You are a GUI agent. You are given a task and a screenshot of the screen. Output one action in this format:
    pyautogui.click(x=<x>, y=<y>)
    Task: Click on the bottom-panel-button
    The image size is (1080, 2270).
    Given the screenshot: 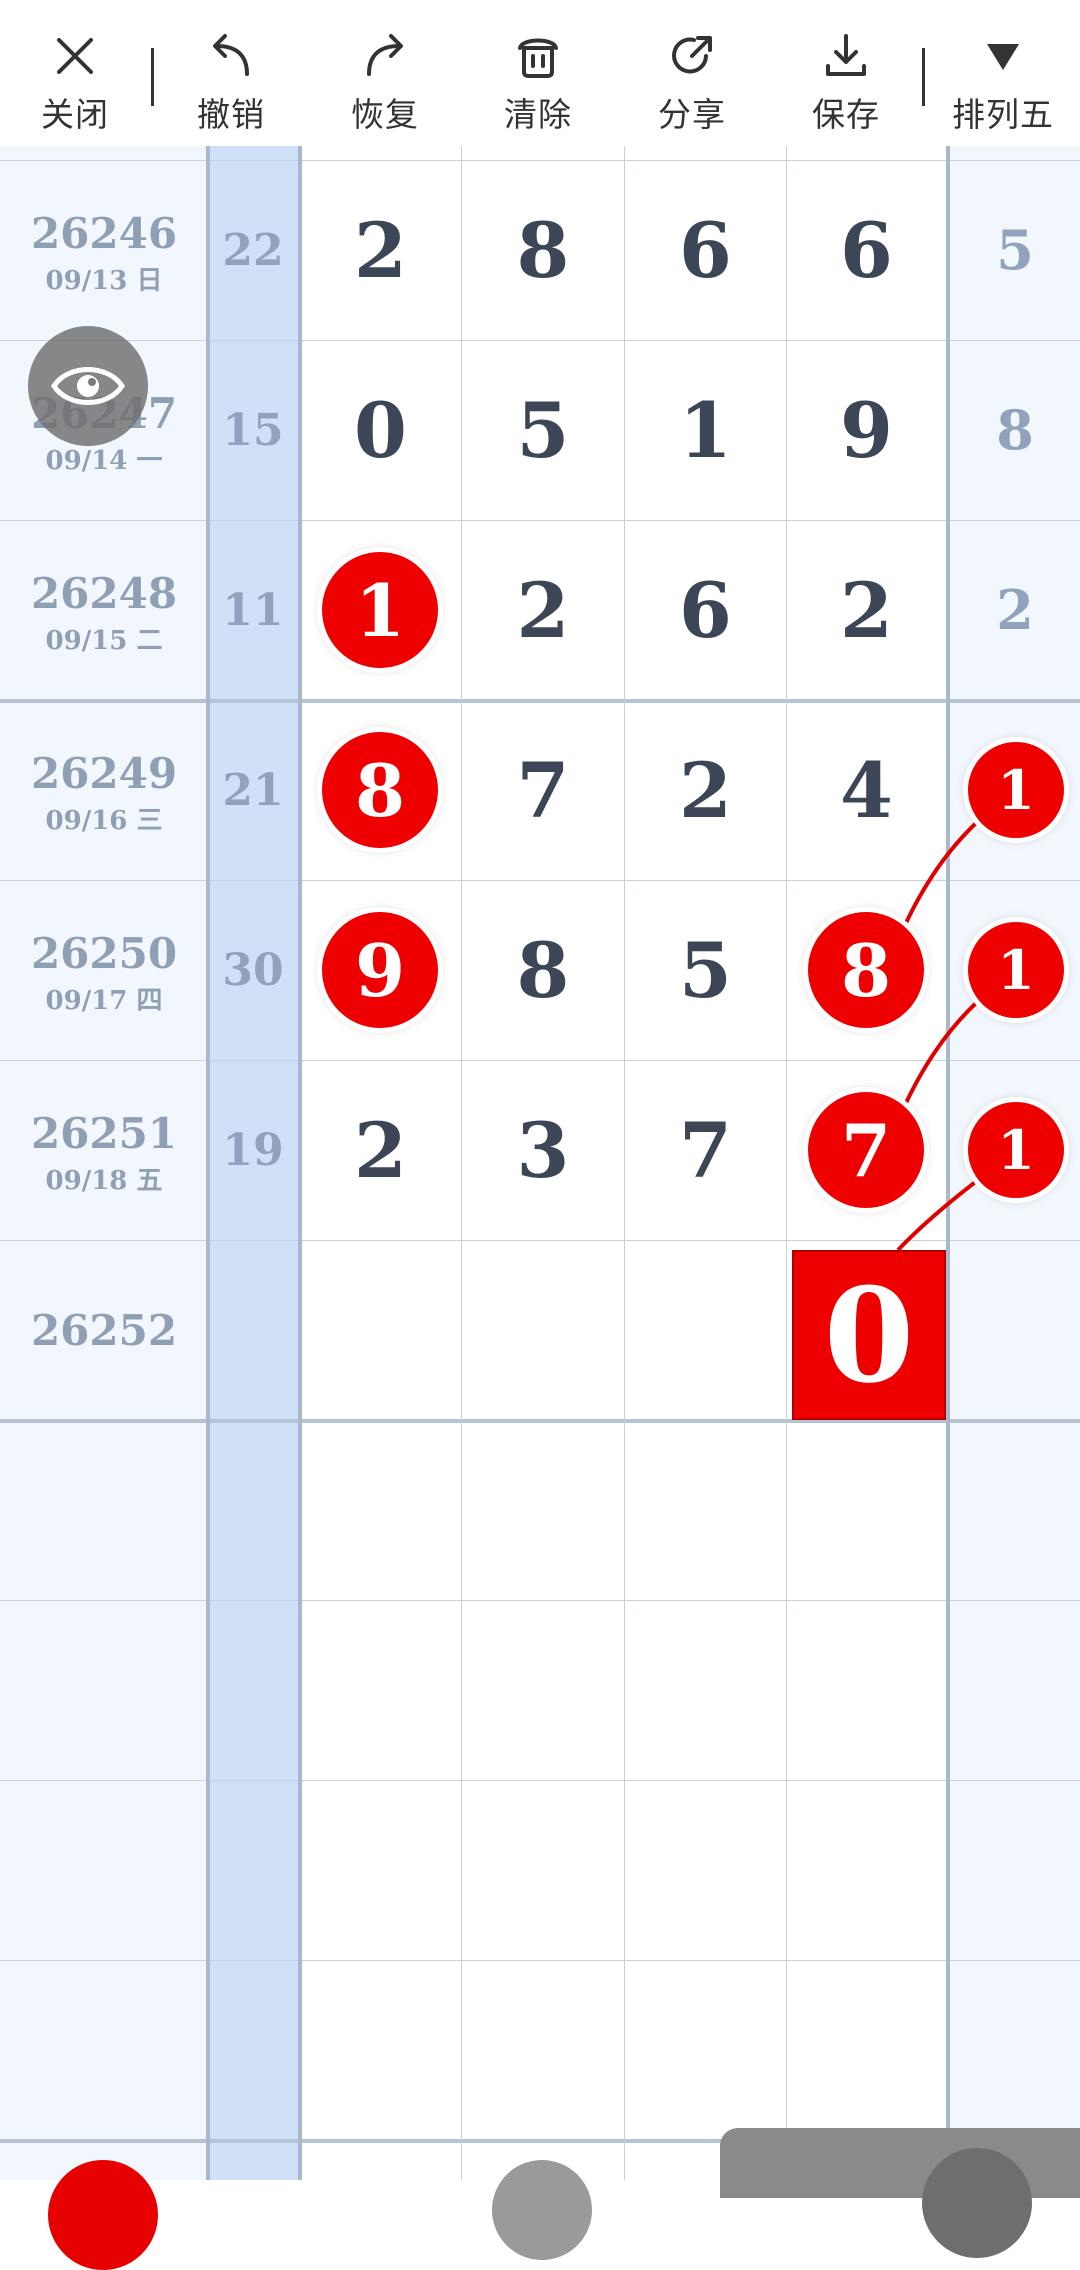 What is the action you would take?
    pyautogui.click(x=977, y=2203)
    